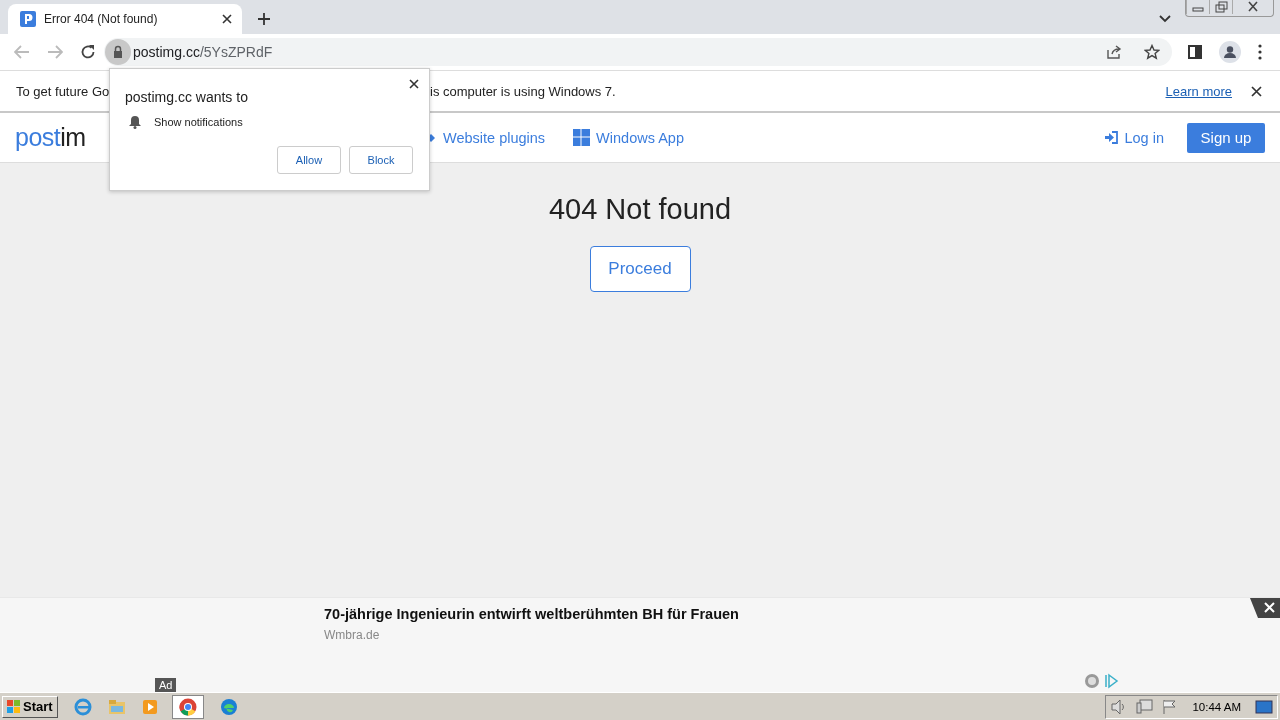  What do you see at coordinates (1114, 52) in the screenshot?
I see `share-icon` at bounding box center [1114, 52].